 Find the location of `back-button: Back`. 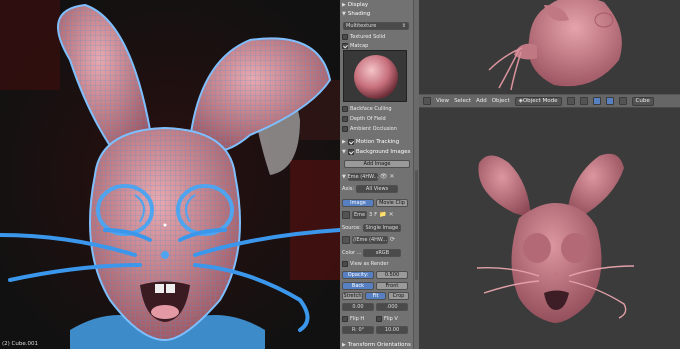

back-button: Back is located at coordinates (358, 285).